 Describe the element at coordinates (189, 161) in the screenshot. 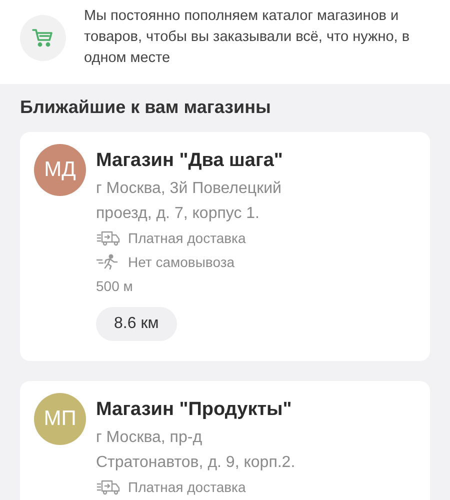

I see `store-name: Магазин "Два шага"` at that location.